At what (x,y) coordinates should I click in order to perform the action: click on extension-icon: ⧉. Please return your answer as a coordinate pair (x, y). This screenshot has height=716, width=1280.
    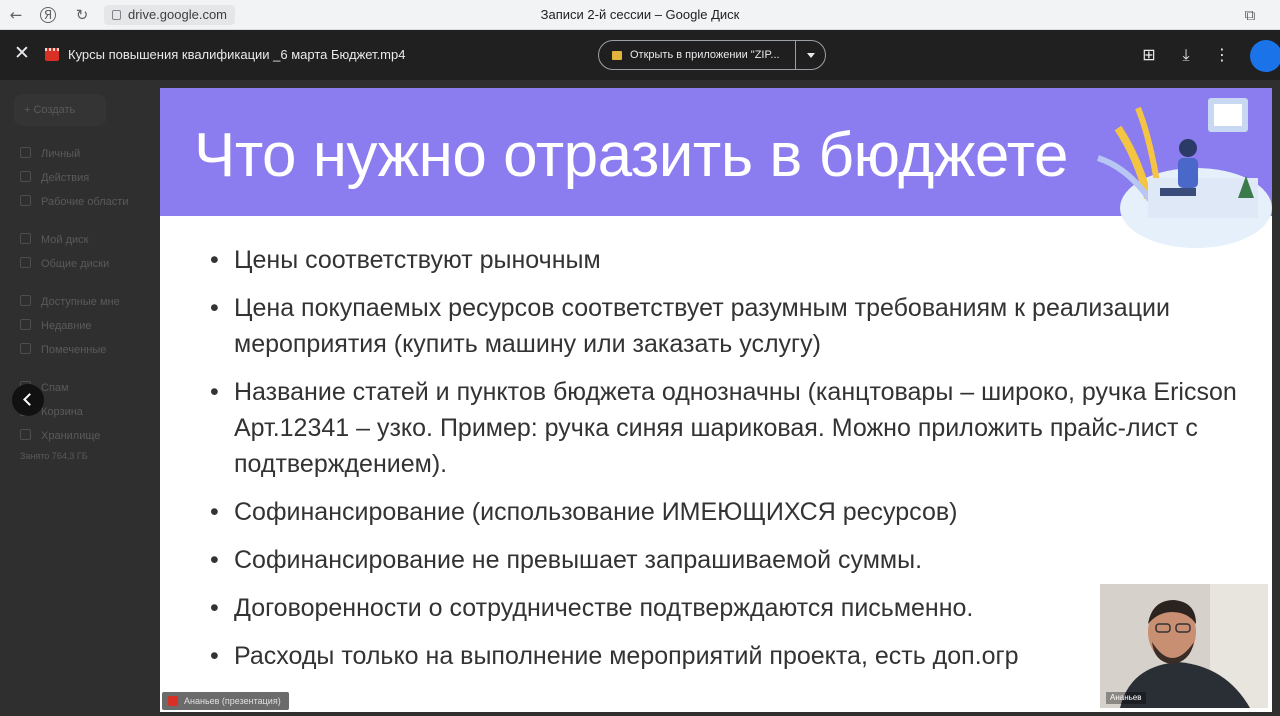
    Looking at the image, I should click on (1250, 15).